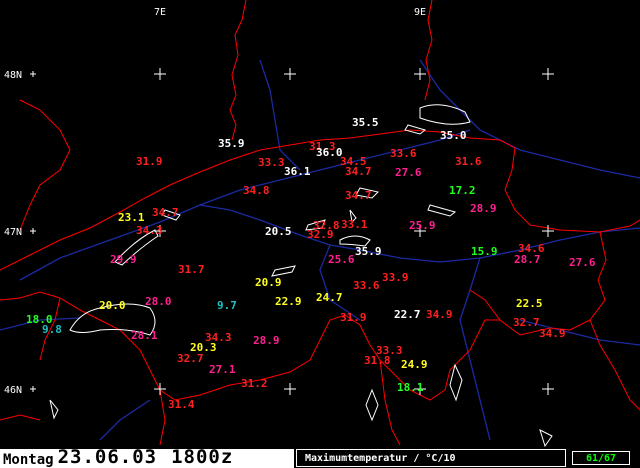  I want to click on station-value: 28.1, so click(144, 335).